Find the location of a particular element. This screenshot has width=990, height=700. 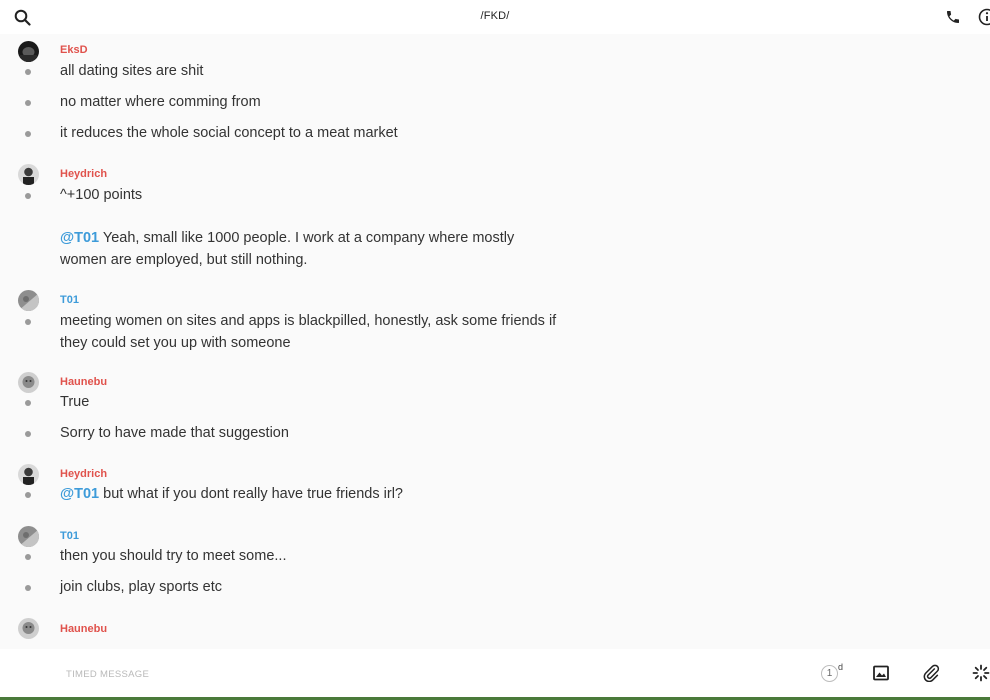

message-text: join clubs, play sports etc is located at coordinates (141, 587).